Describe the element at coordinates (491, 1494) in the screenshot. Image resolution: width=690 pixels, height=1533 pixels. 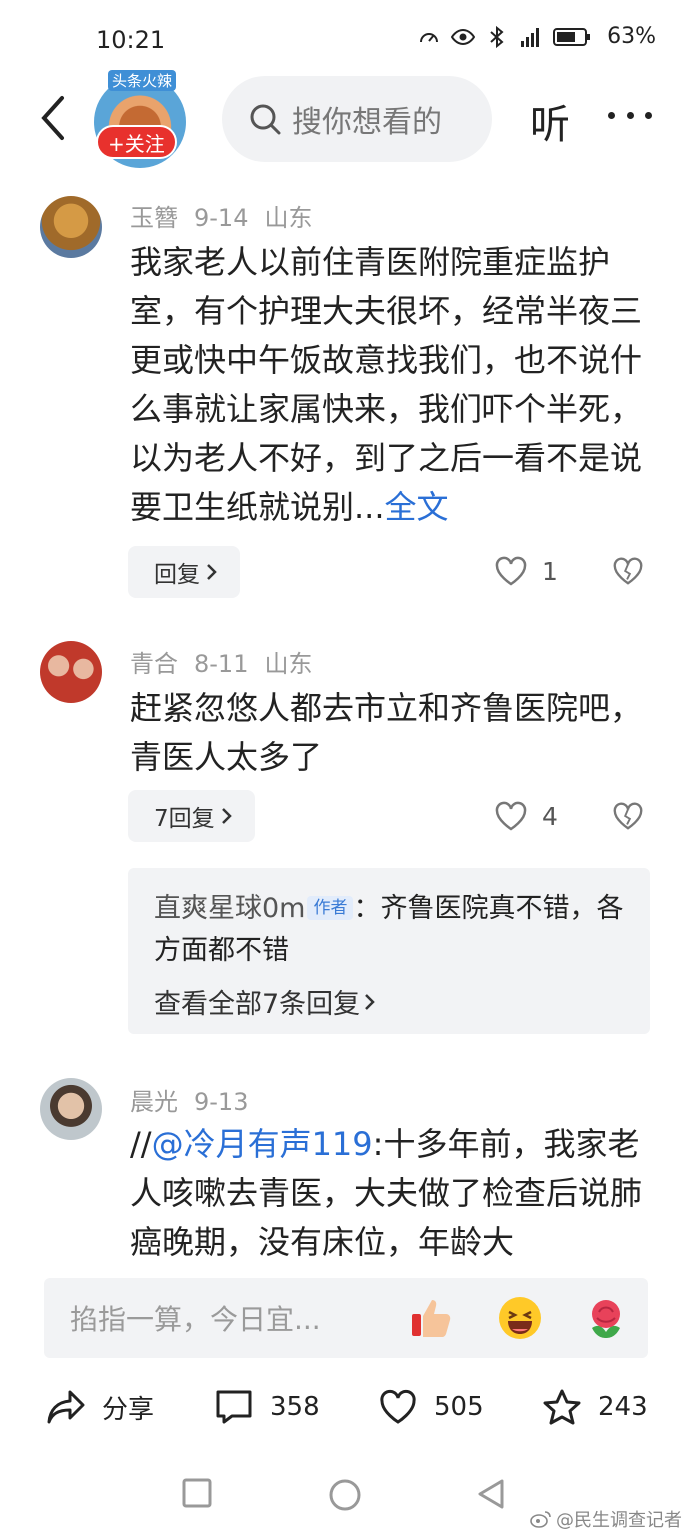
I see `back-triangle-icon` at that location.